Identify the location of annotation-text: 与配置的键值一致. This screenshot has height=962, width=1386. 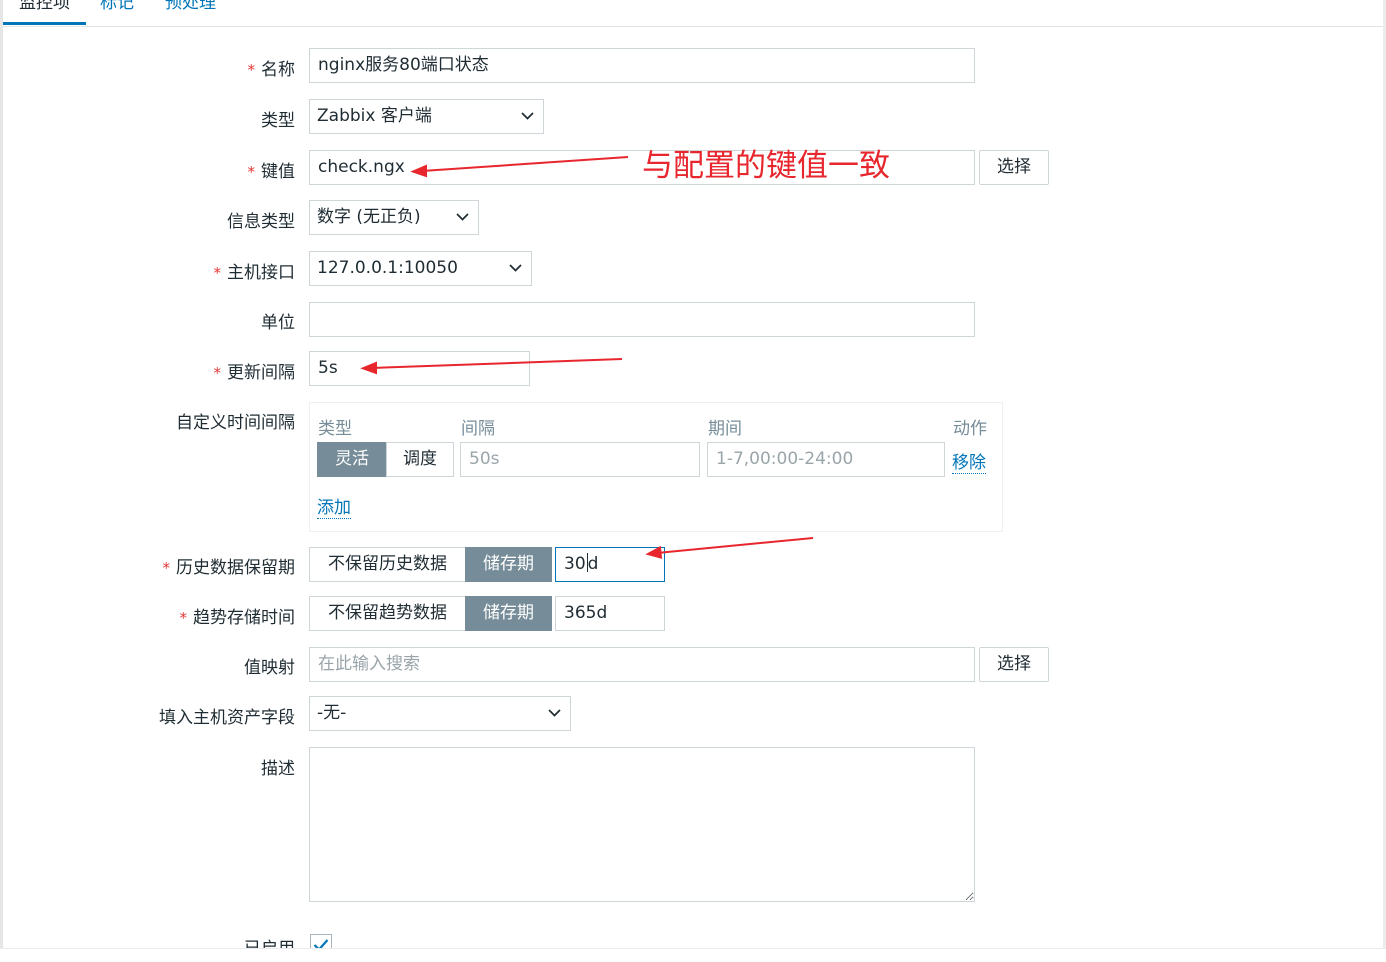
(766, 166).